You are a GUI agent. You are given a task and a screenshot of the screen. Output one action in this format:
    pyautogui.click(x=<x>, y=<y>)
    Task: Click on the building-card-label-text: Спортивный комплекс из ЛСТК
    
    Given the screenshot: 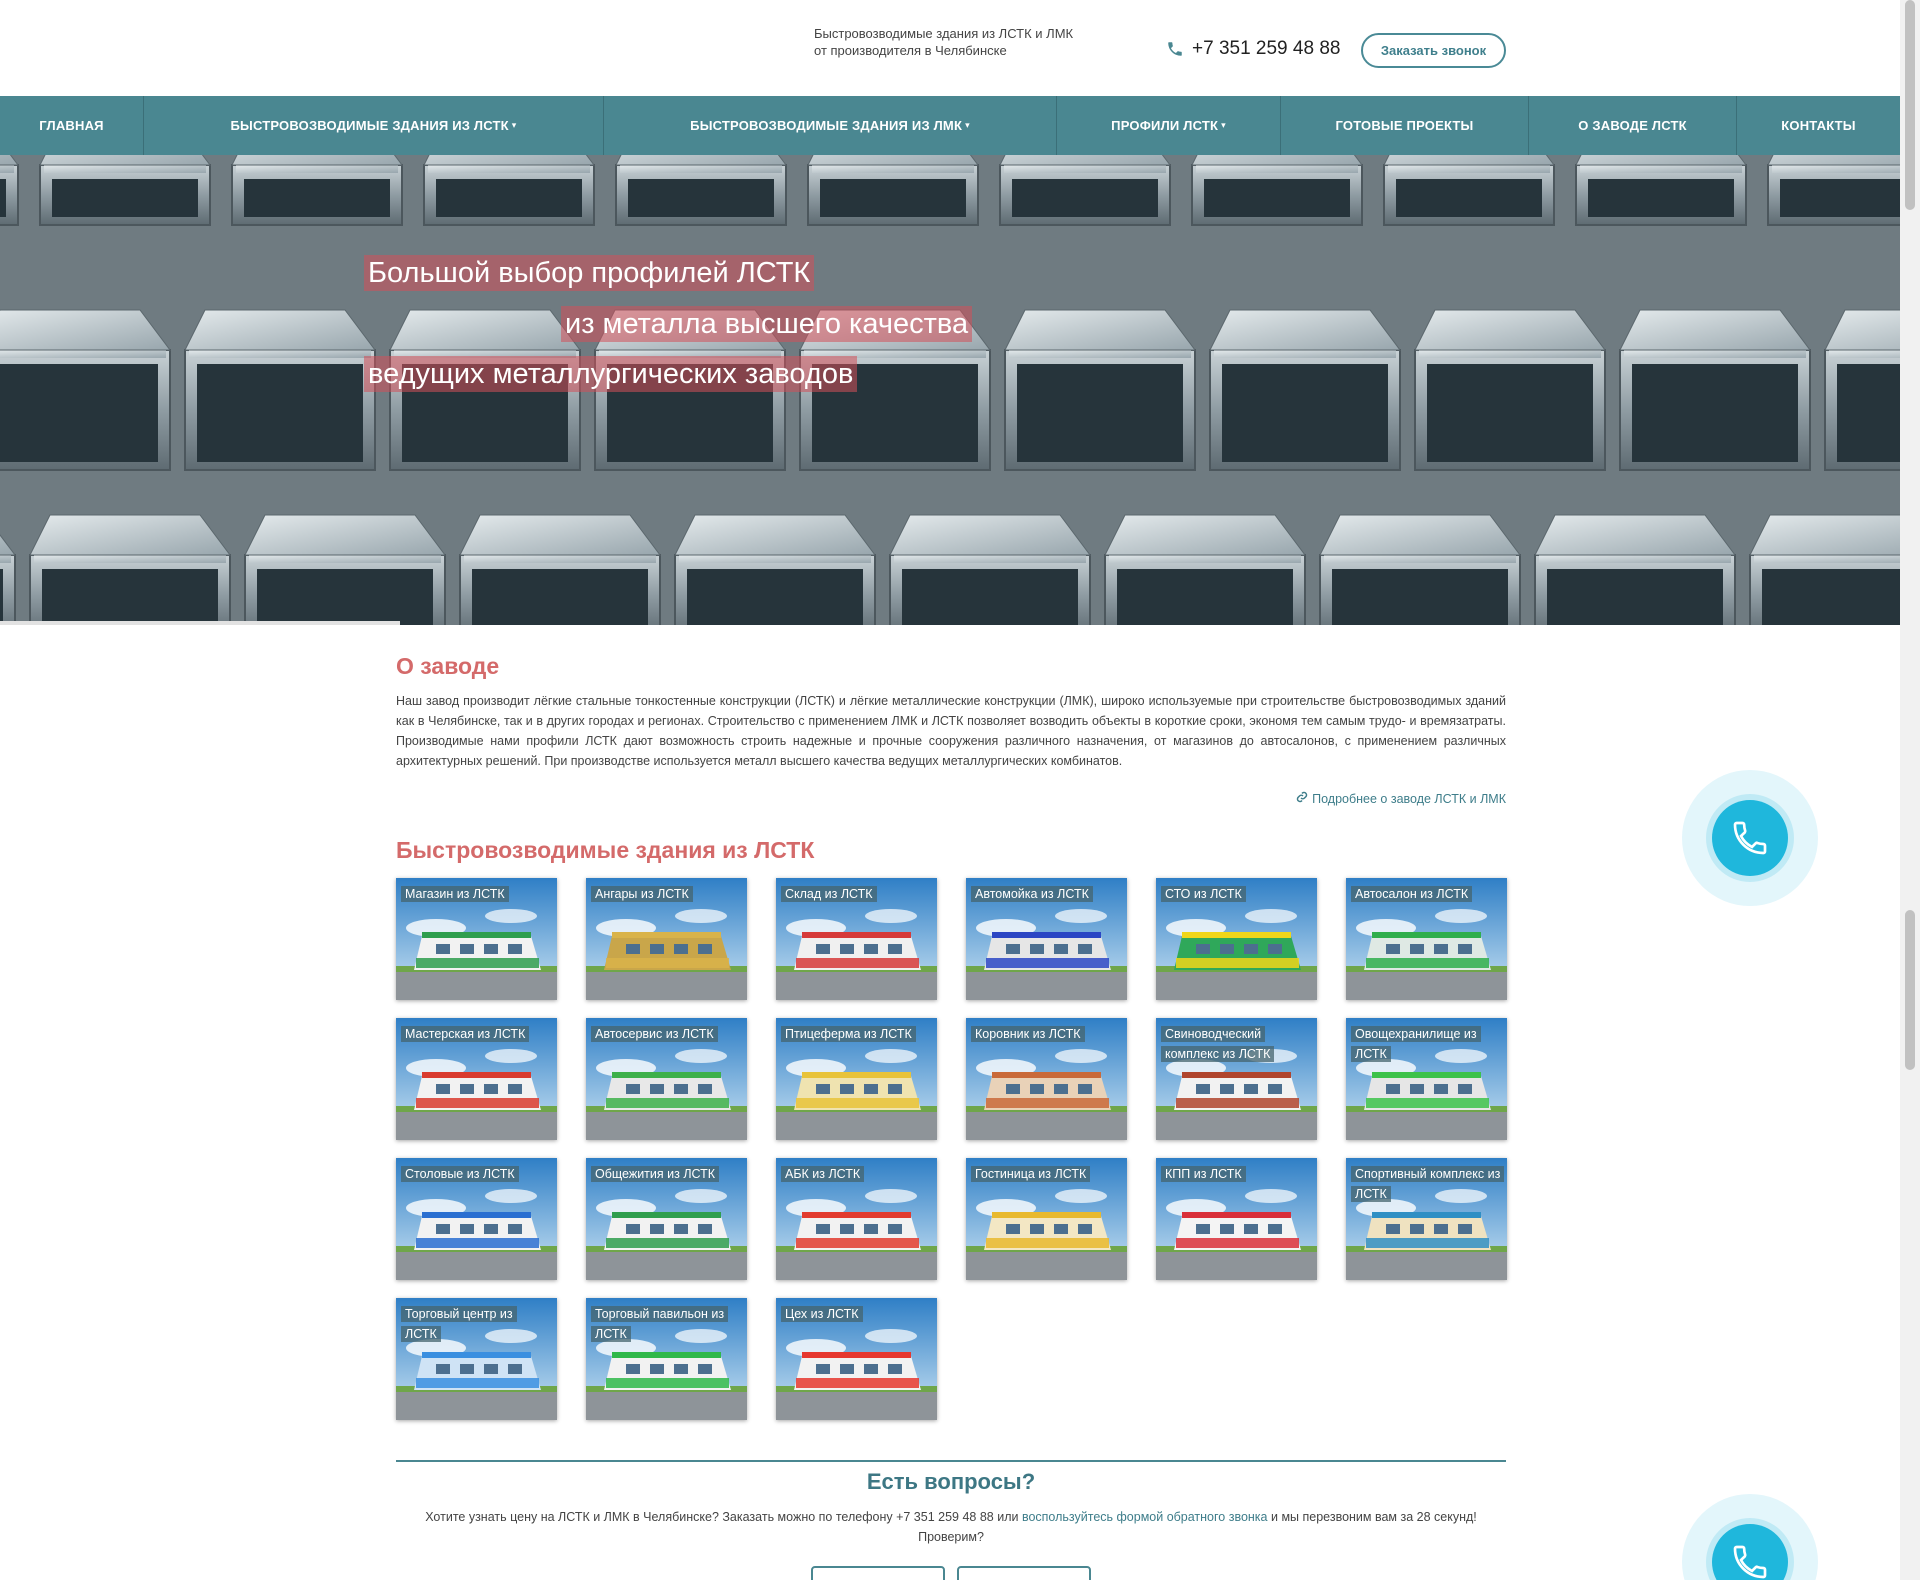 What is the action you would take?
    pyautogui.click(x=1428, y=1184)
    